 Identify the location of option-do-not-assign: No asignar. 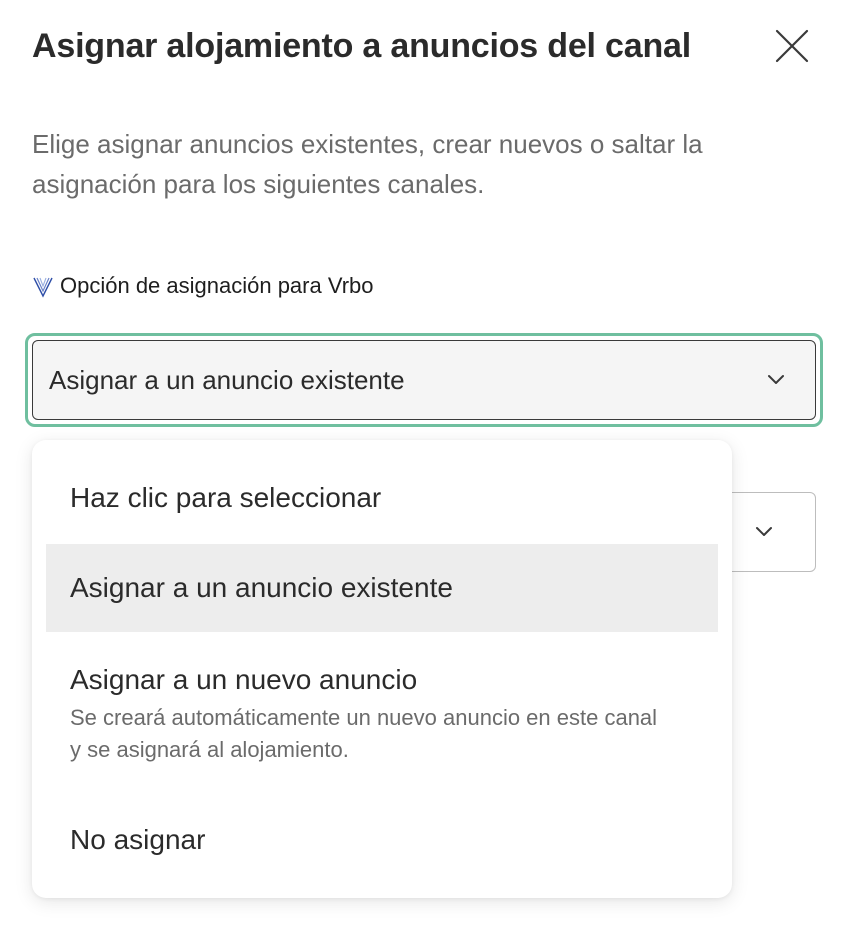
(382, 840).